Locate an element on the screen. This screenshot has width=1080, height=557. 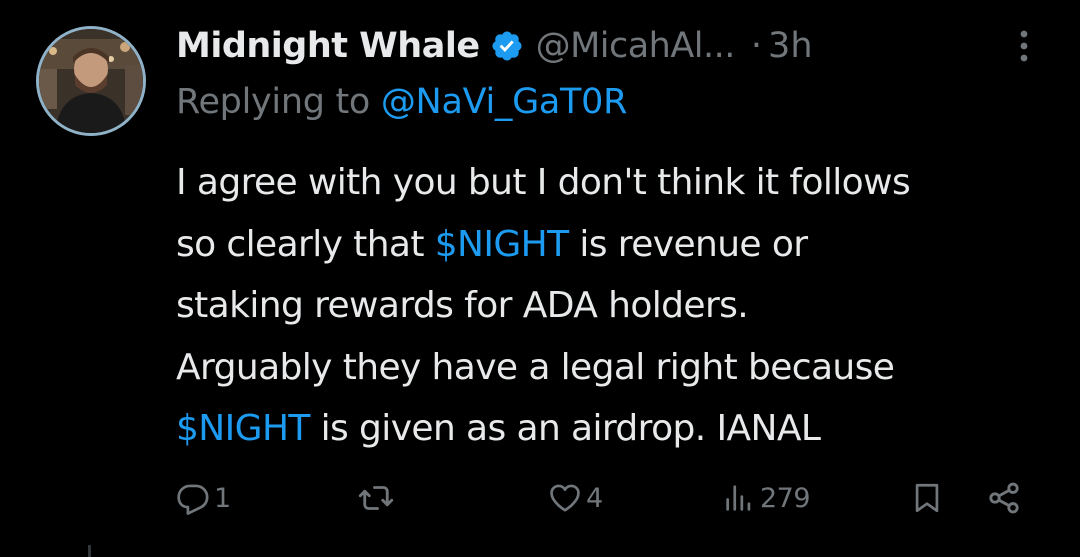
more-vertical-icon is located at coordinates (1024, 46).